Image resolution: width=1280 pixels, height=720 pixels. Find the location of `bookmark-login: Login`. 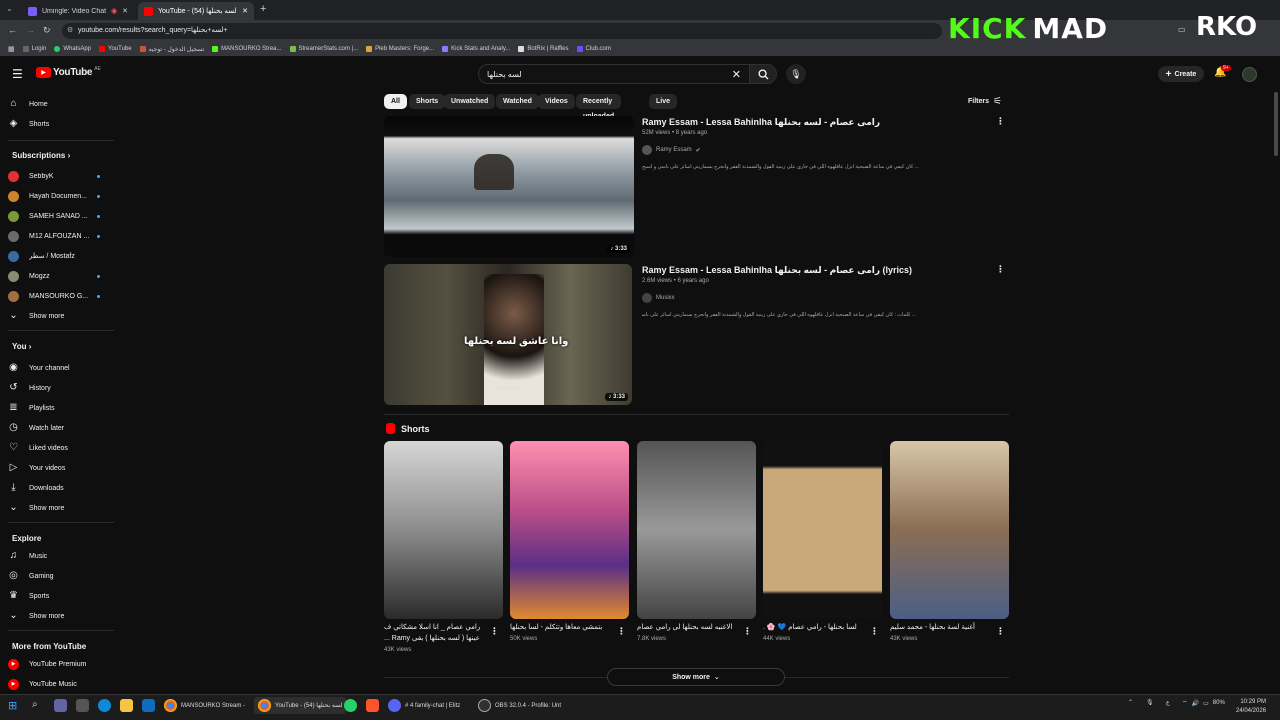

bookmark-login: Login is located at coordinates (34, 49).